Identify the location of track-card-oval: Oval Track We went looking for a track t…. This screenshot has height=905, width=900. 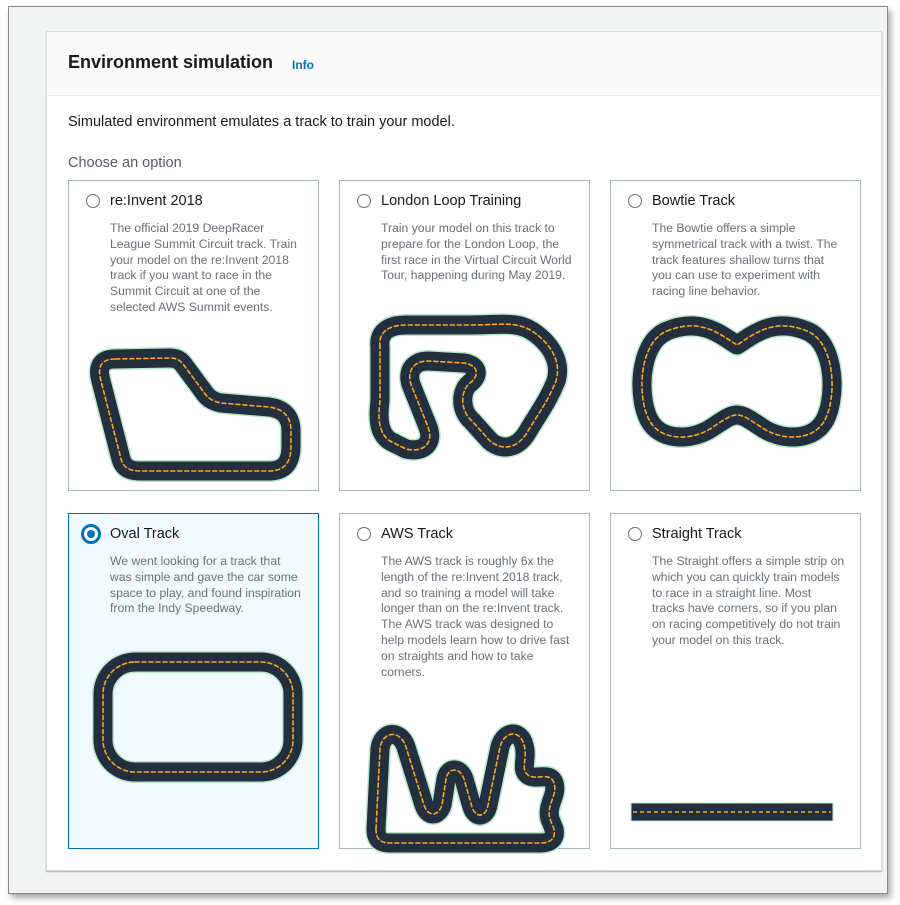
(193, 681).